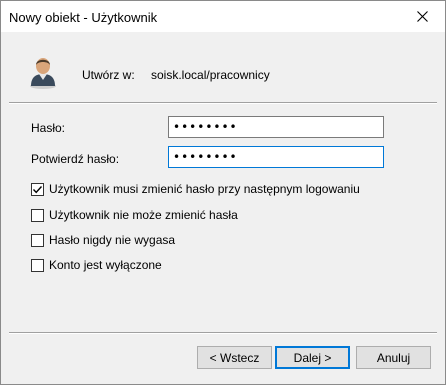 This screenshot has height=385, width=446. Describe the element at coordinates (108, 75) in the screenshot. I see `create-in-label: Utwórz w:` at that location.